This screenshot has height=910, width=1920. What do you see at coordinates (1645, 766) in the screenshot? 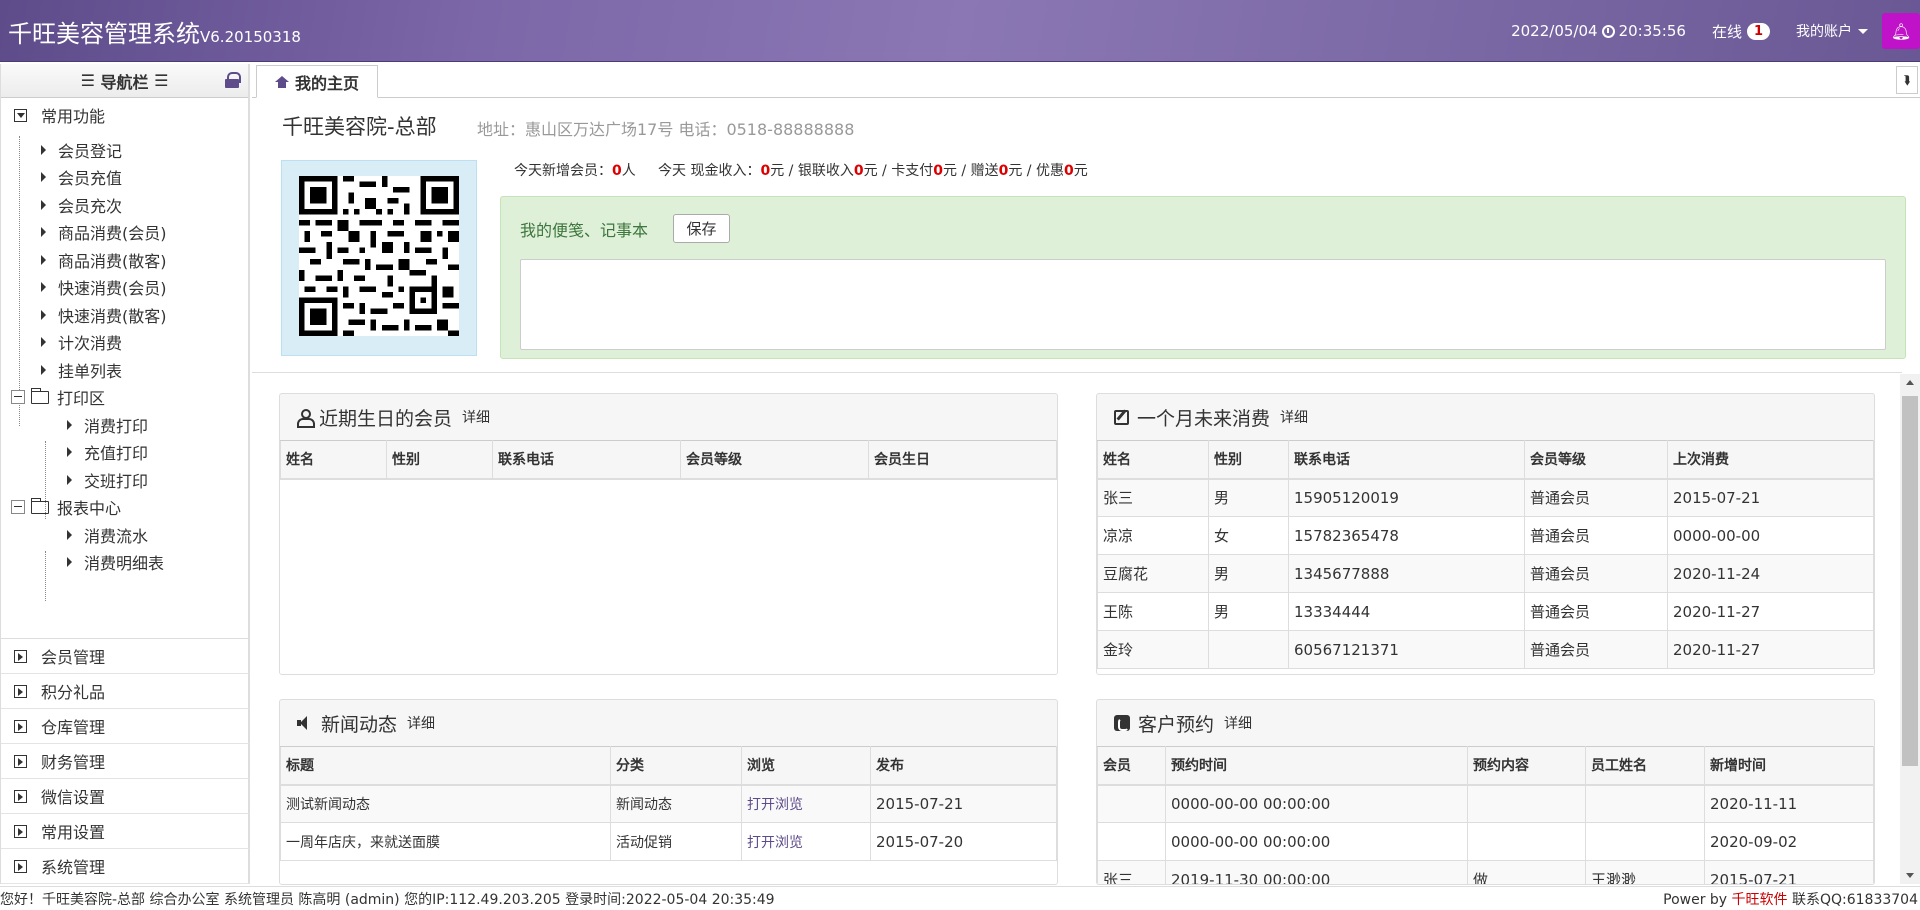
I see `table-header: 员工姓名` at bounding box center [1645, 766].